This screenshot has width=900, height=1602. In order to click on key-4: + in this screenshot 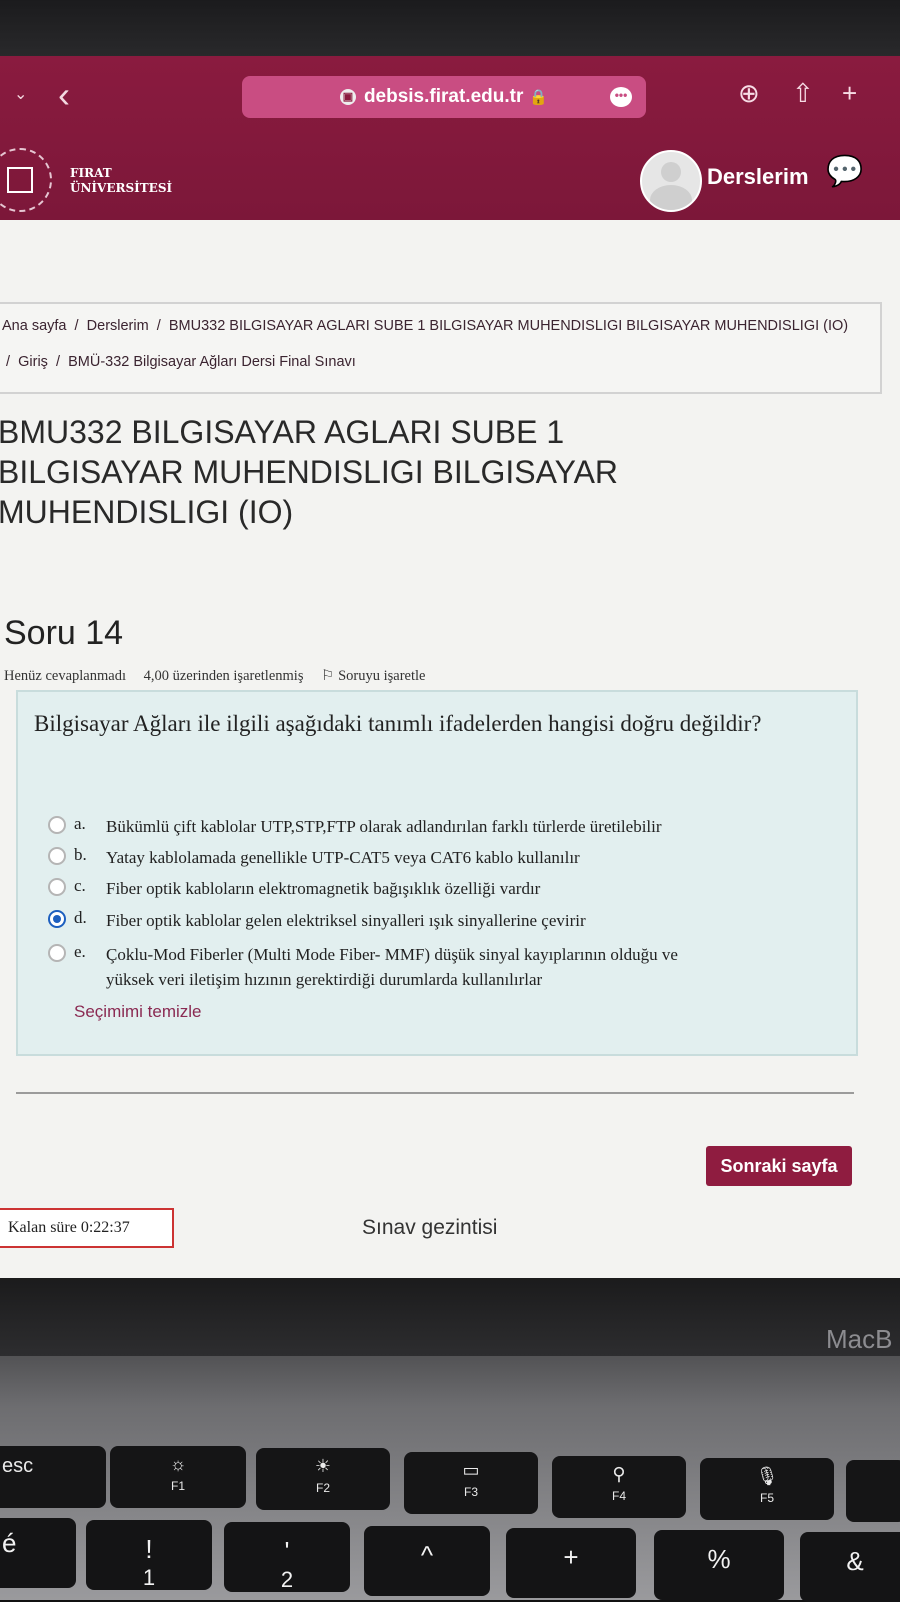, I will do `click(571, 1563)`.